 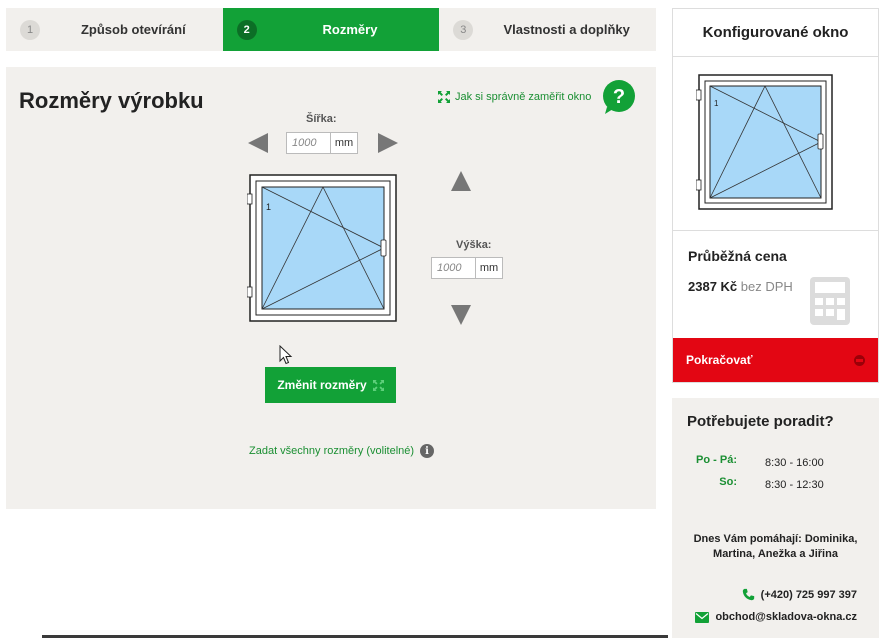 What do you see at coordinates (321, 119) in the screenshot?
I see `width-label: Šířka:` at bounding box center [321, 119].